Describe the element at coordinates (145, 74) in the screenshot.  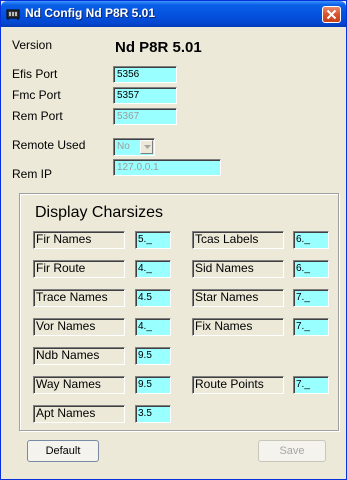
I see `efis-port-field: 5356` at that location.